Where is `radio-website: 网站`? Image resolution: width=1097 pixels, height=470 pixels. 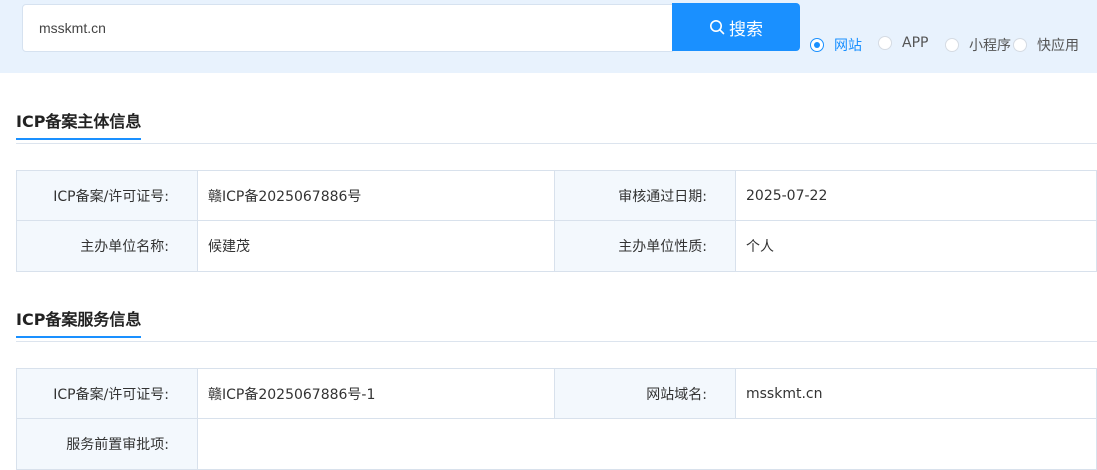
radio-website: 网站 is located at coordinates (836, 45).